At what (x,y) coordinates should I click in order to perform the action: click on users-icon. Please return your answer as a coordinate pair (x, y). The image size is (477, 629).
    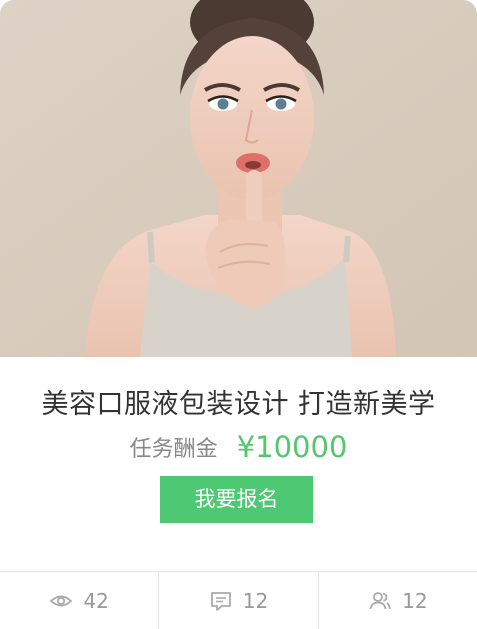
    Looking at the image, I should click on (380, 601).